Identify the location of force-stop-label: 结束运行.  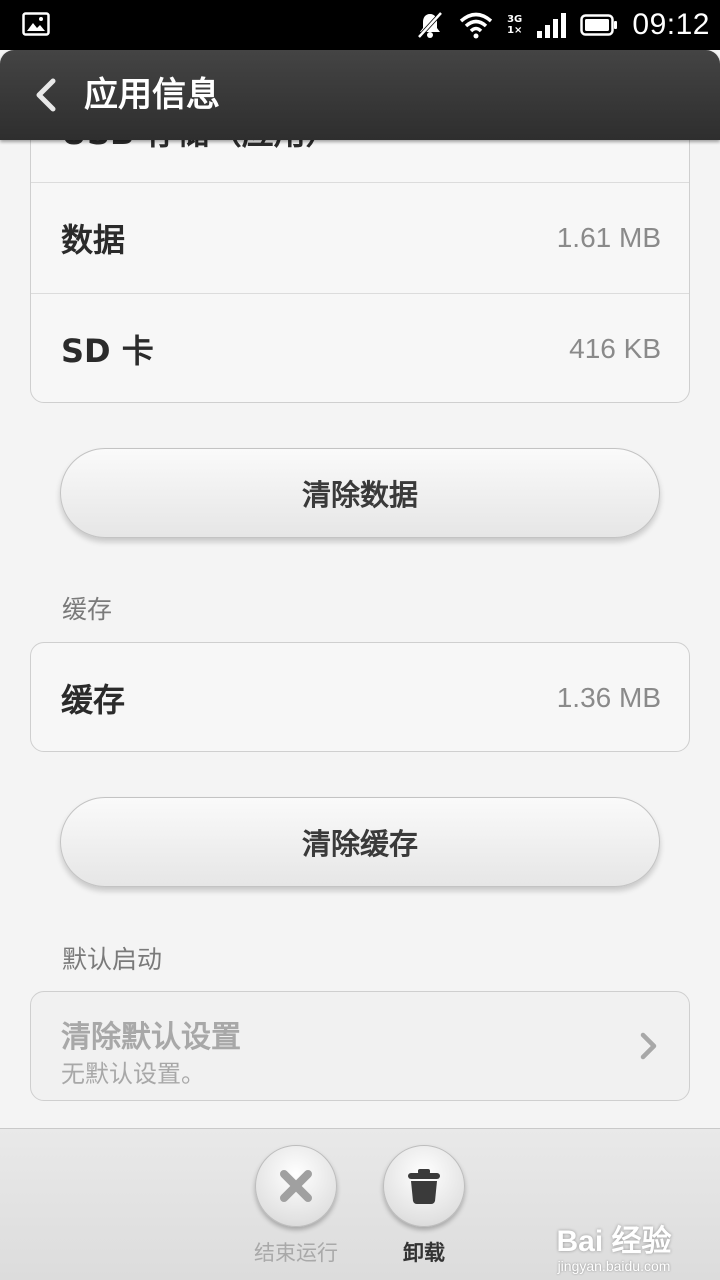
(296, 1253).